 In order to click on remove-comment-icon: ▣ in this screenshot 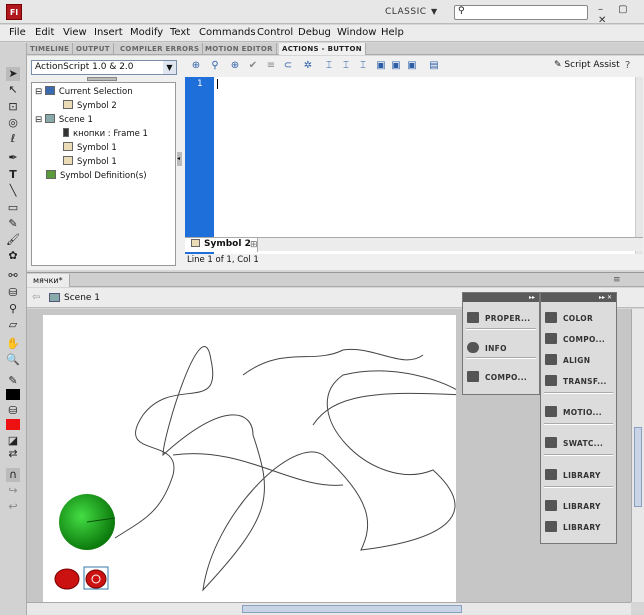, I will do `click(412, 66)`.